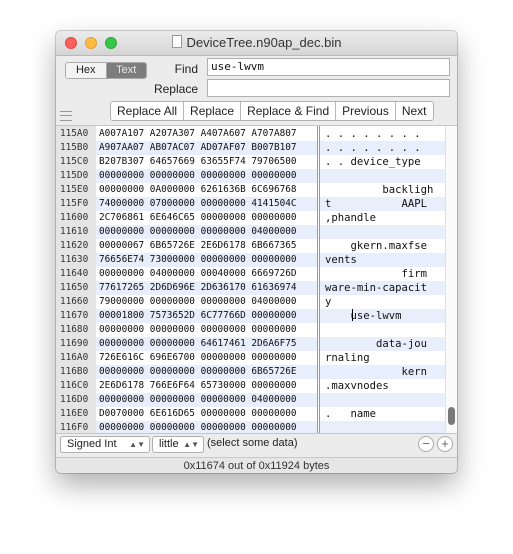  Describe the element at coordinates (385, 358) in the screenshot. I see `text-cell: rnaling` at that location.